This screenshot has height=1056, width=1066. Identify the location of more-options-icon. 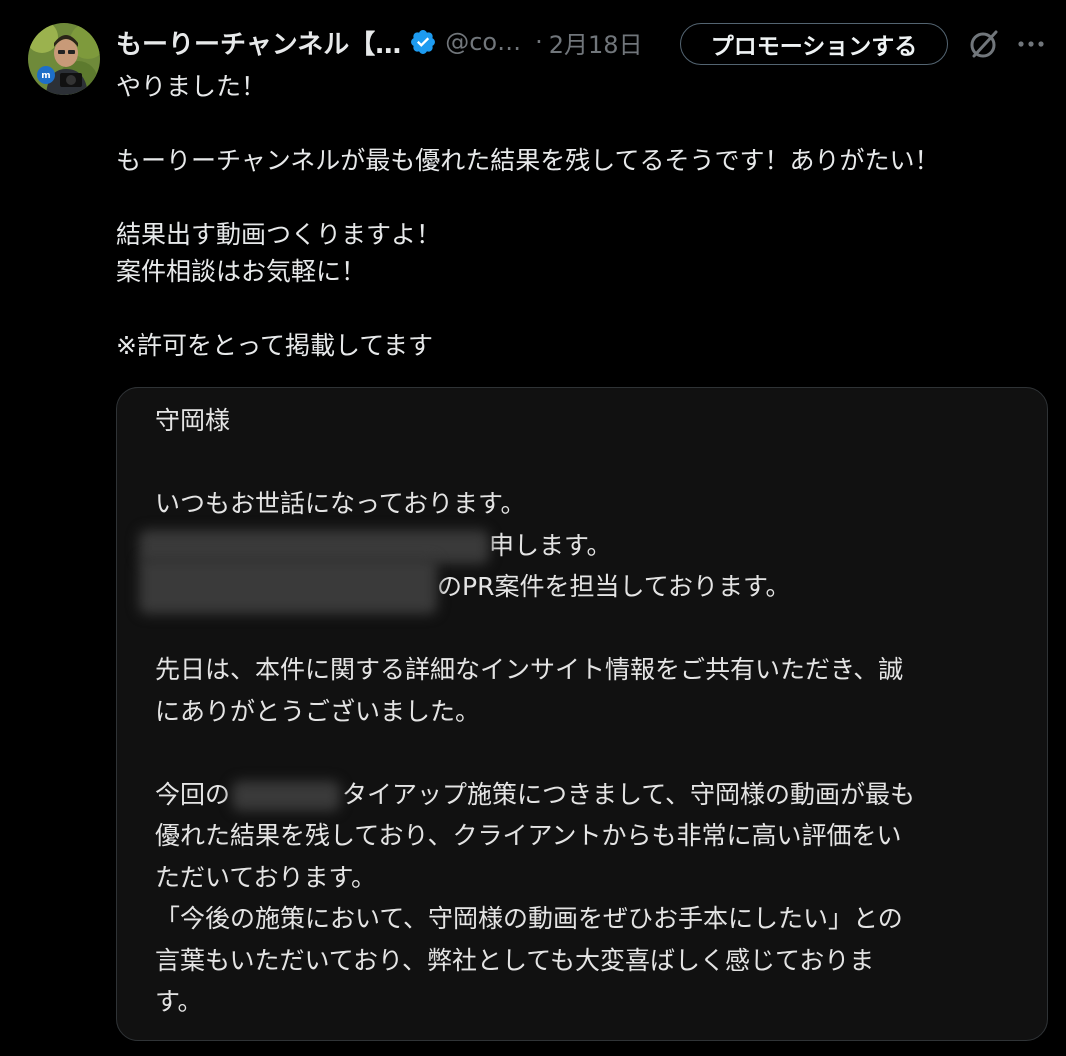
(1031, 44).